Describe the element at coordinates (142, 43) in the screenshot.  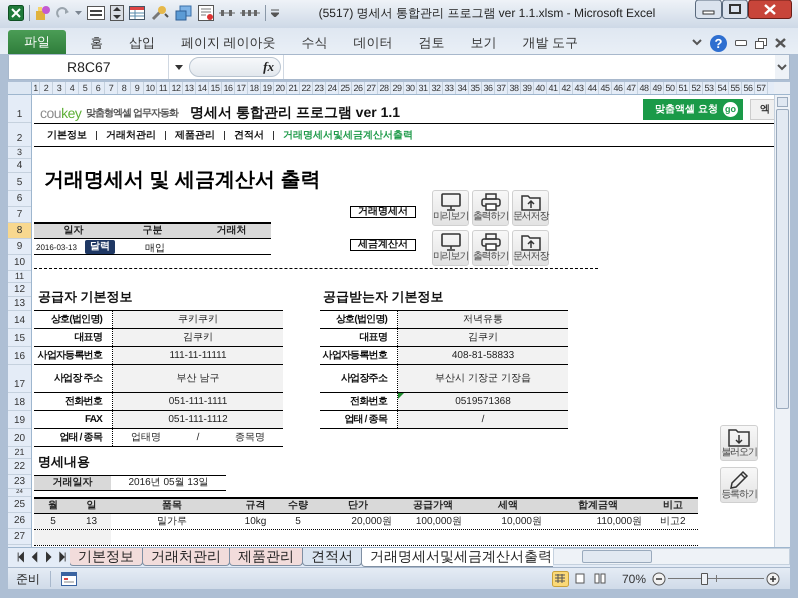
I see `ribbon-tab: 삽입` at that location.